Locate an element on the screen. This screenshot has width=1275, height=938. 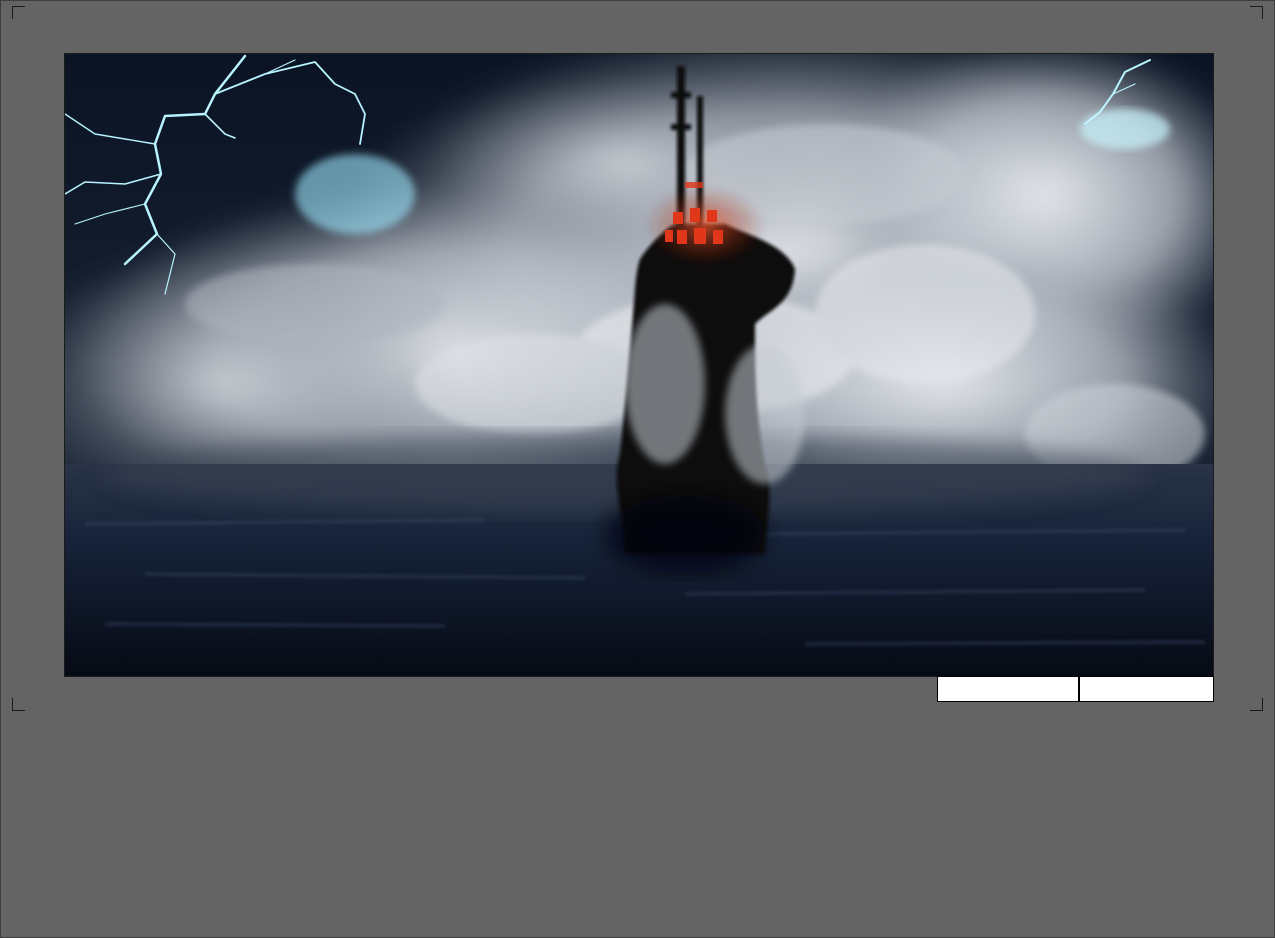
crop-mark-top-left is located at coordinates (18, 12).